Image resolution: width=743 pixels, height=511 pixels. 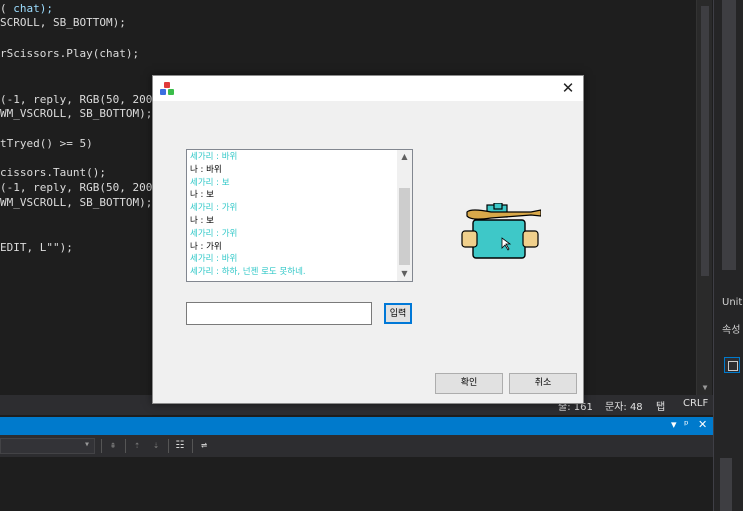 What do you see at coordinates (167, 88) in the screenshot?
I see `app-icon` at bounding box center [167, 88].